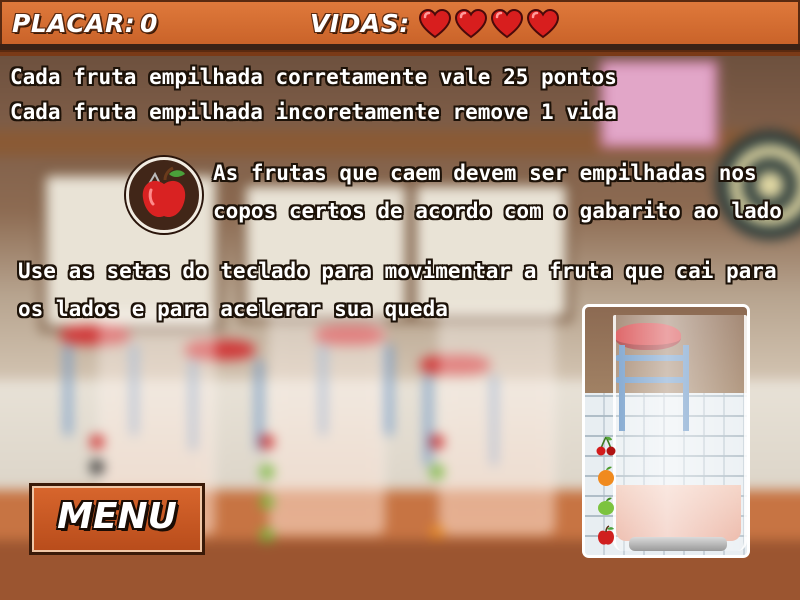  Describe the element at coordinates (117, 516) in the screenshot. I see `menu-button-label: MENU` at that location.